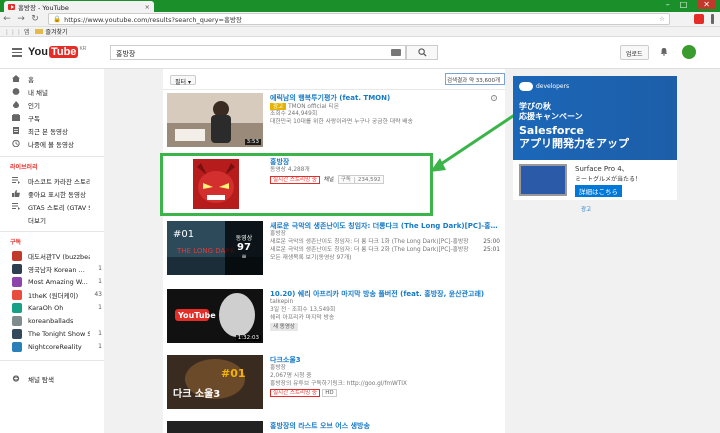  Describe the element at coordinates (385, 302) in the screenshot. I see `channel-name: talkepin` at that location.